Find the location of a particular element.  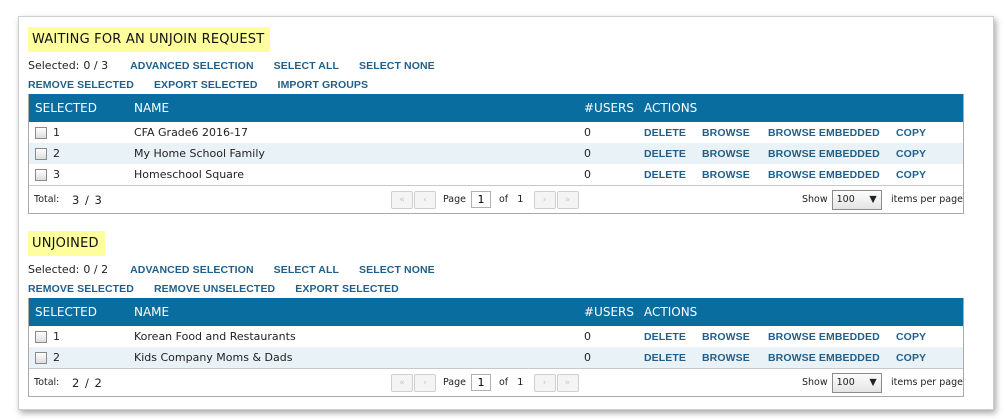

selected-count: 0 / 2 is located at coordinates (96, 269).